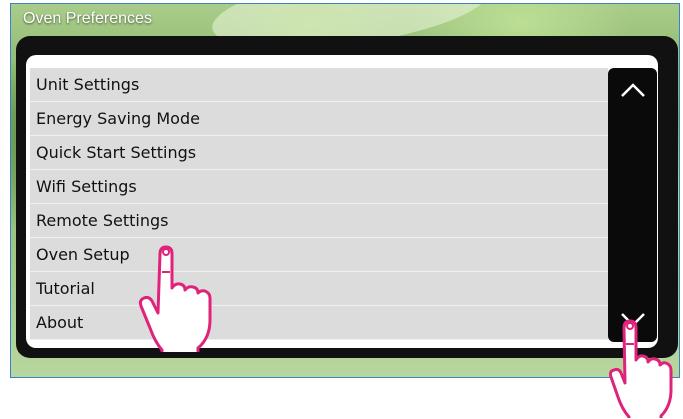 The image size is (683, 419). Describe the element at coordinates (83, 254) in the screenshot. I see `list-item-label: Oven Setup` at that location.